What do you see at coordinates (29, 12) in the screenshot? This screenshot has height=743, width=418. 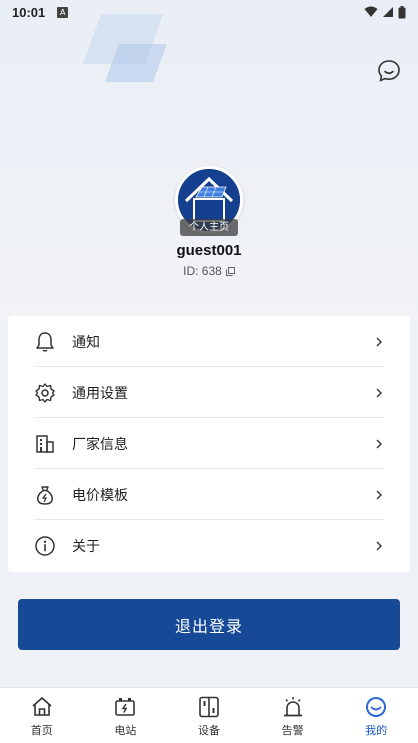 I see `status-time: 10:01` at bounding box center [29, 12].